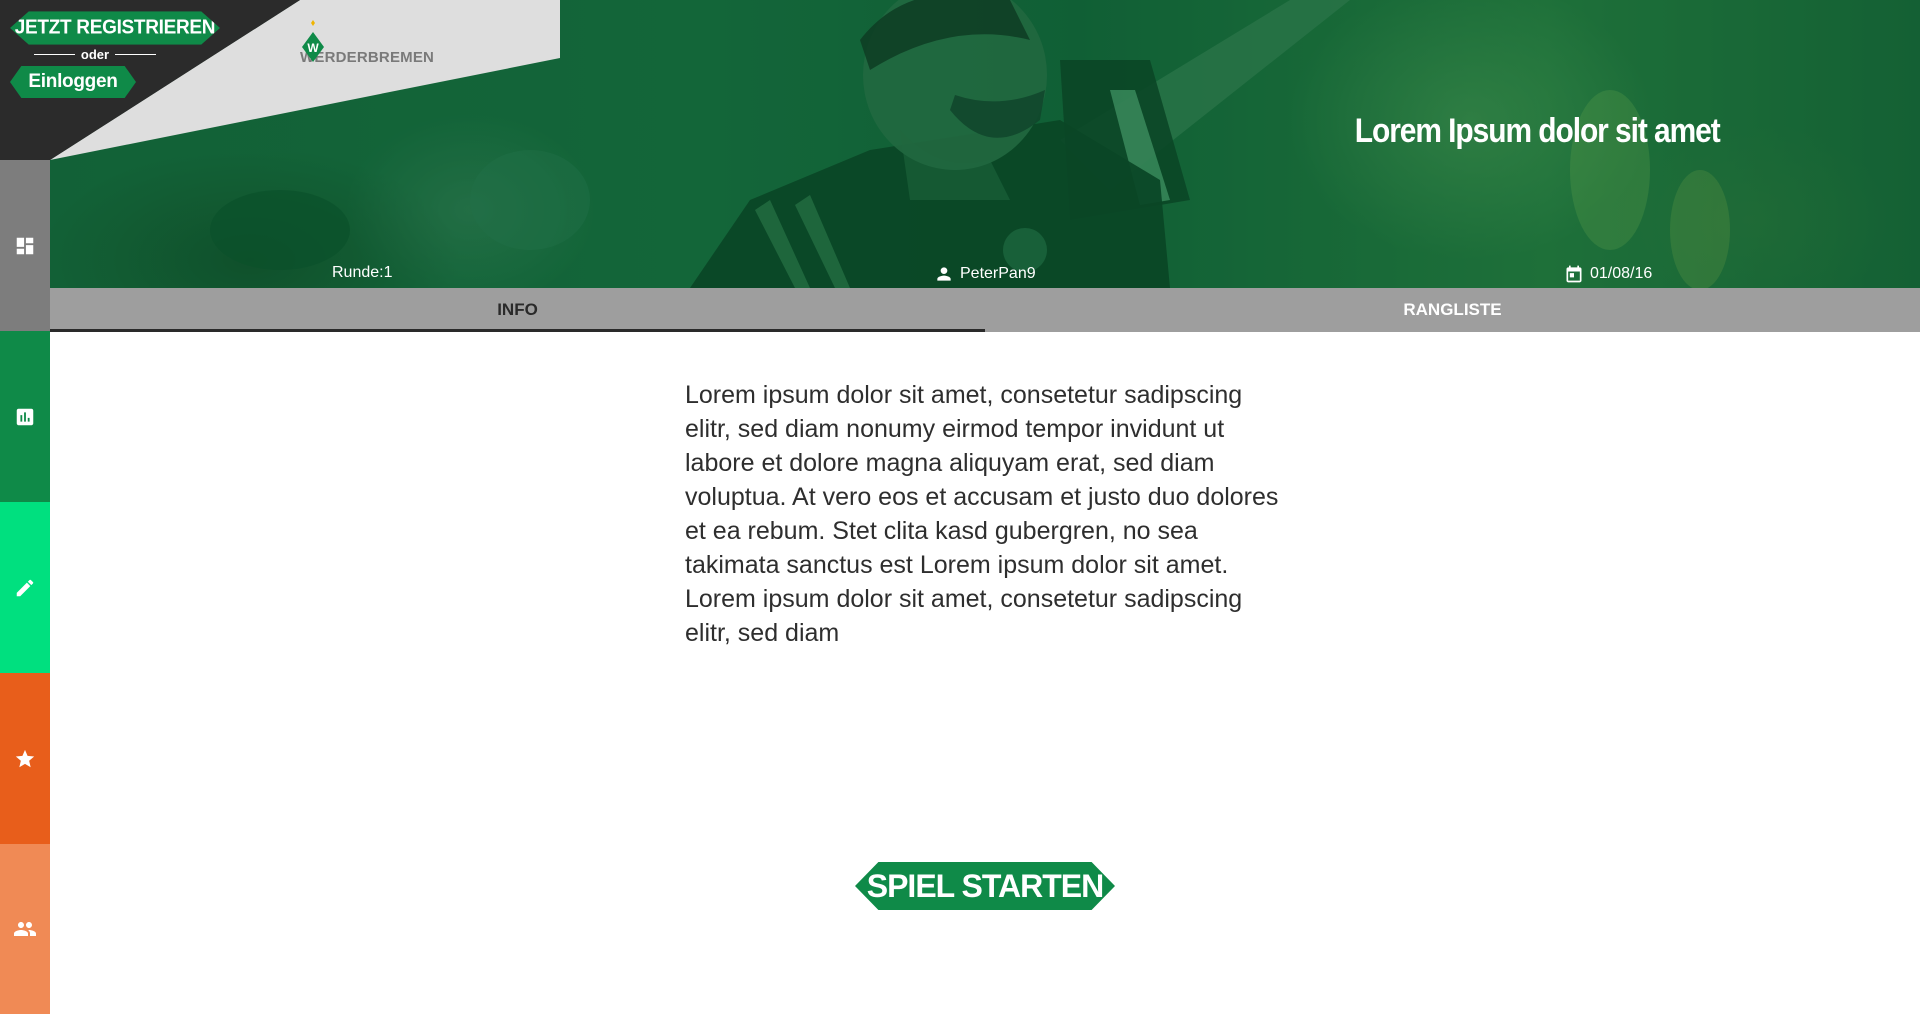 Image resolution: width=1920 pixels, height=1014 pixels. I want to click on person-icon, so click(944, 274).